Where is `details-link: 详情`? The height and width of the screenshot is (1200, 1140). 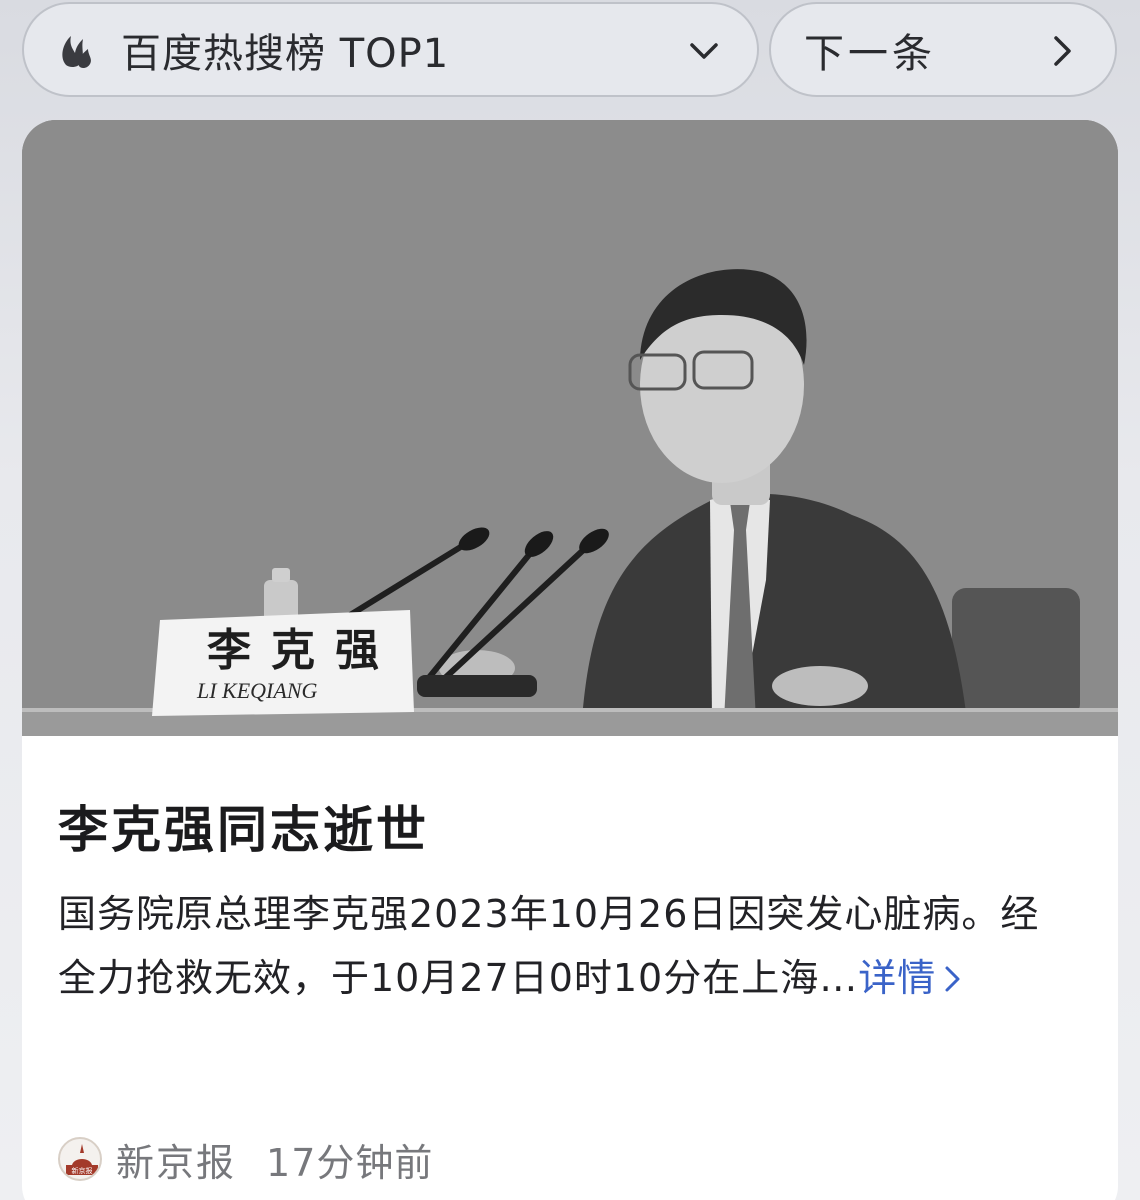
details-link: 详情 is located at coordinates (911, 978).